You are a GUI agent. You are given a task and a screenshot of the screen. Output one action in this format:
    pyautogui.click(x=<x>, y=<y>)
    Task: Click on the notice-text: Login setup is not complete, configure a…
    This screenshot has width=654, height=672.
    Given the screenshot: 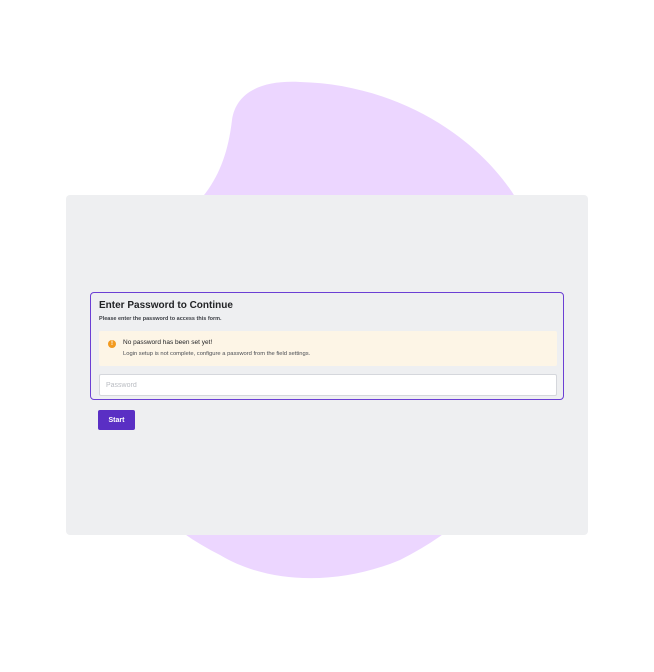 What is the action you would take?
    pyautogui.click(x=217, y=354)
    